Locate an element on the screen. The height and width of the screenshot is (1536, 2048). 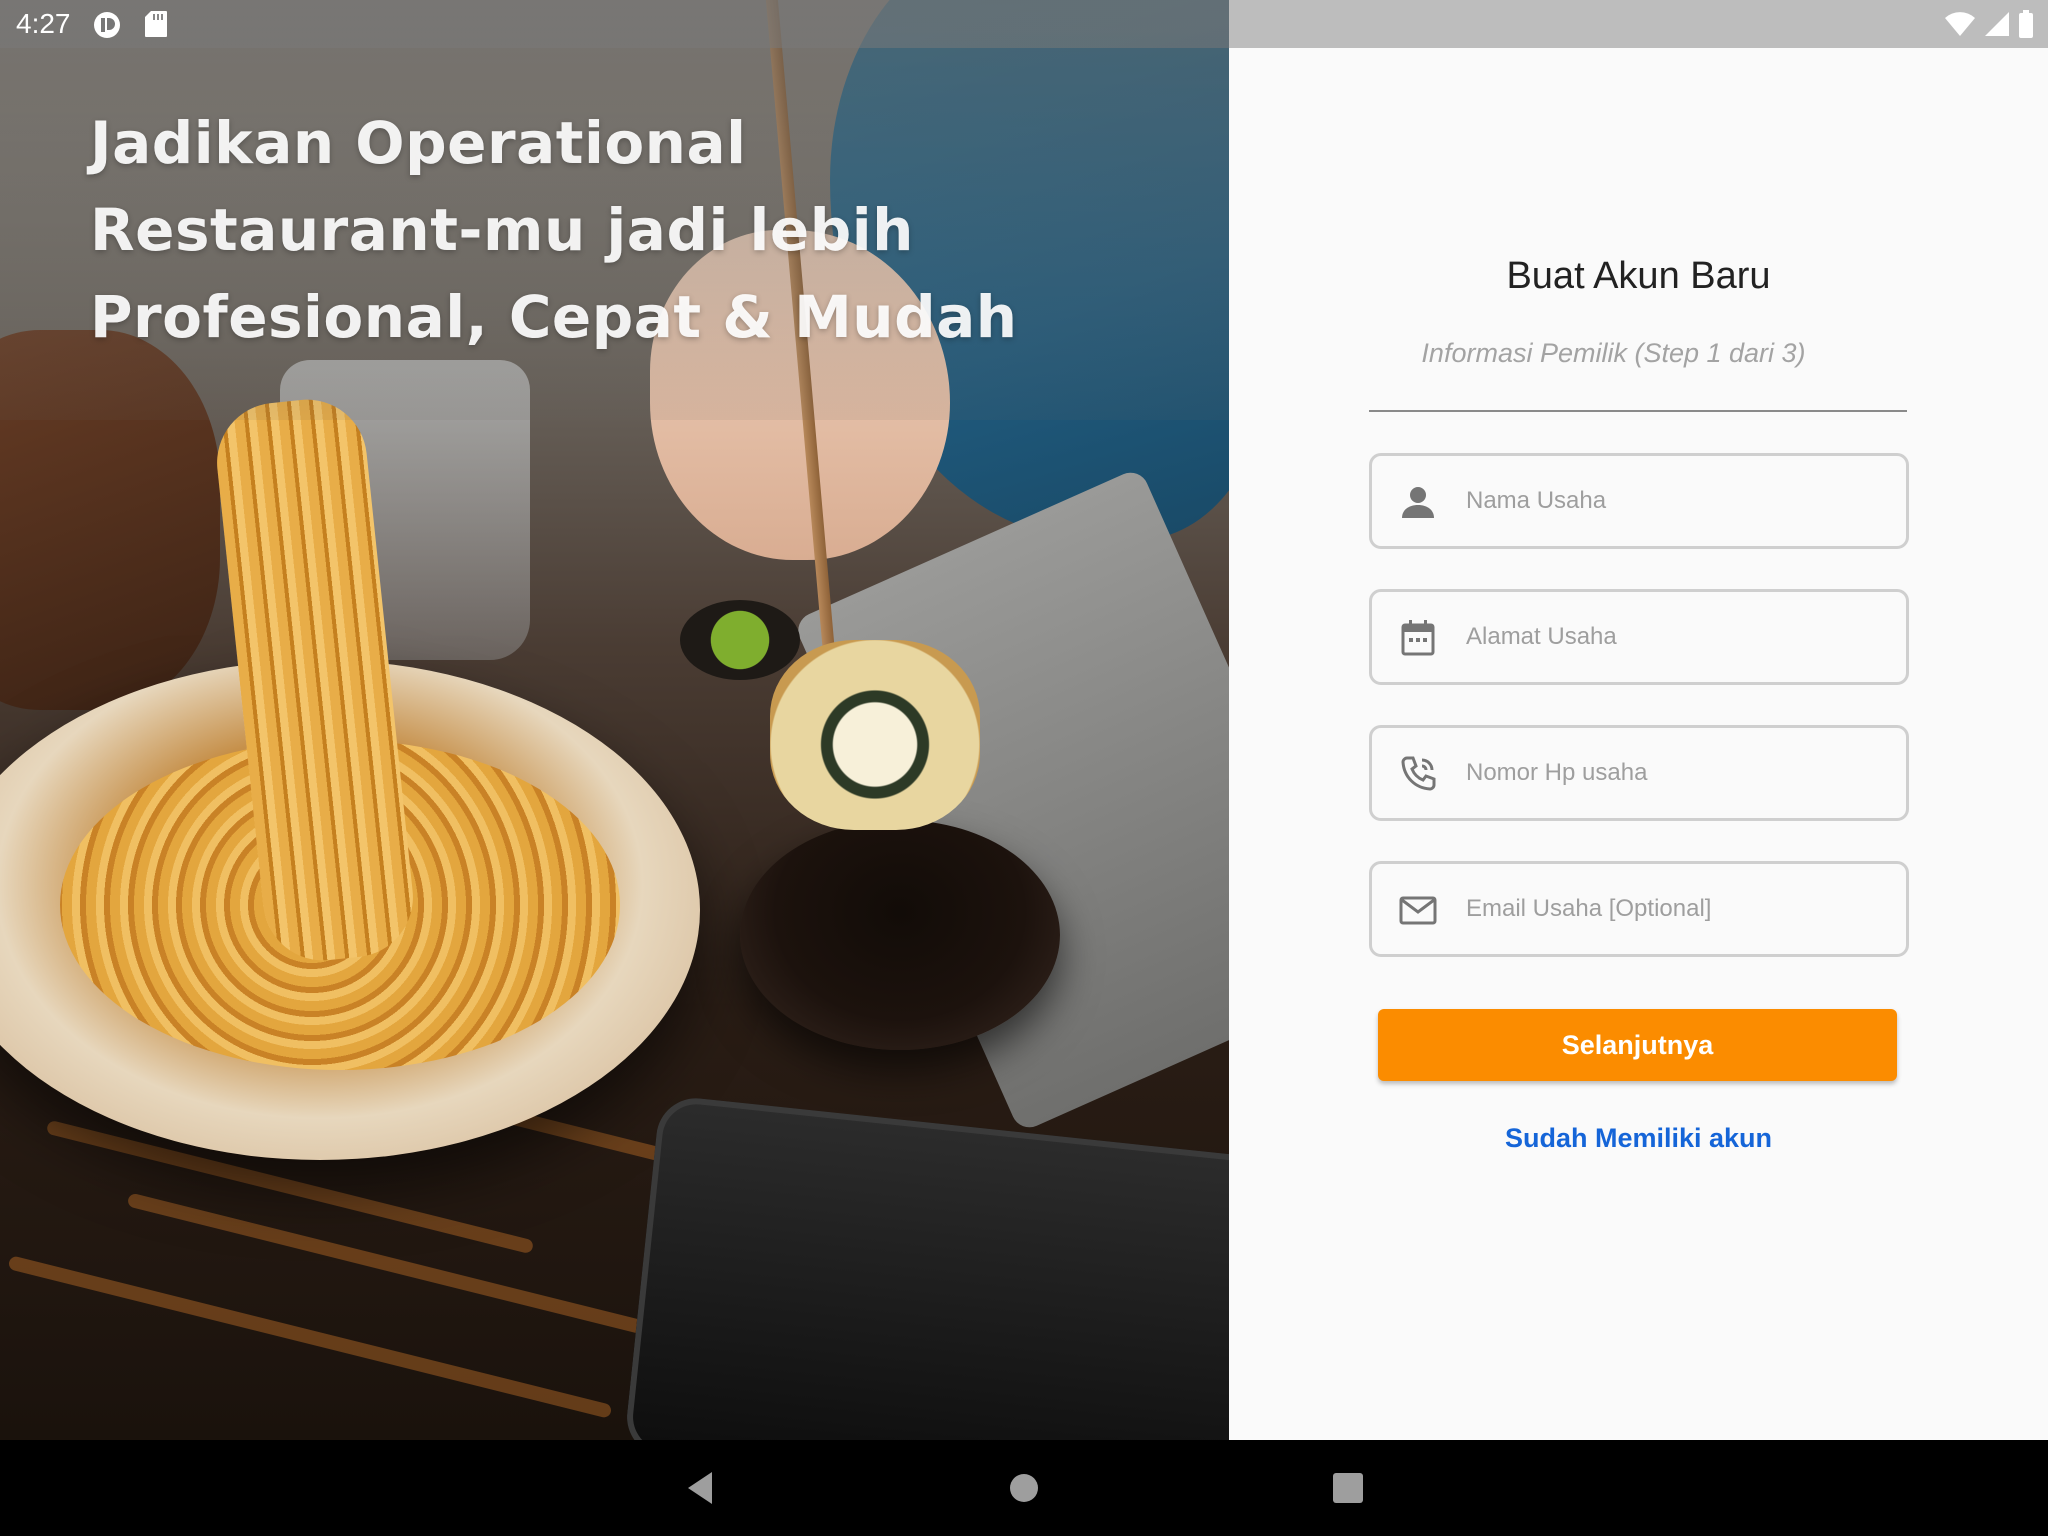
status-bar: 4:27 is located at coordinates (1024, 24).